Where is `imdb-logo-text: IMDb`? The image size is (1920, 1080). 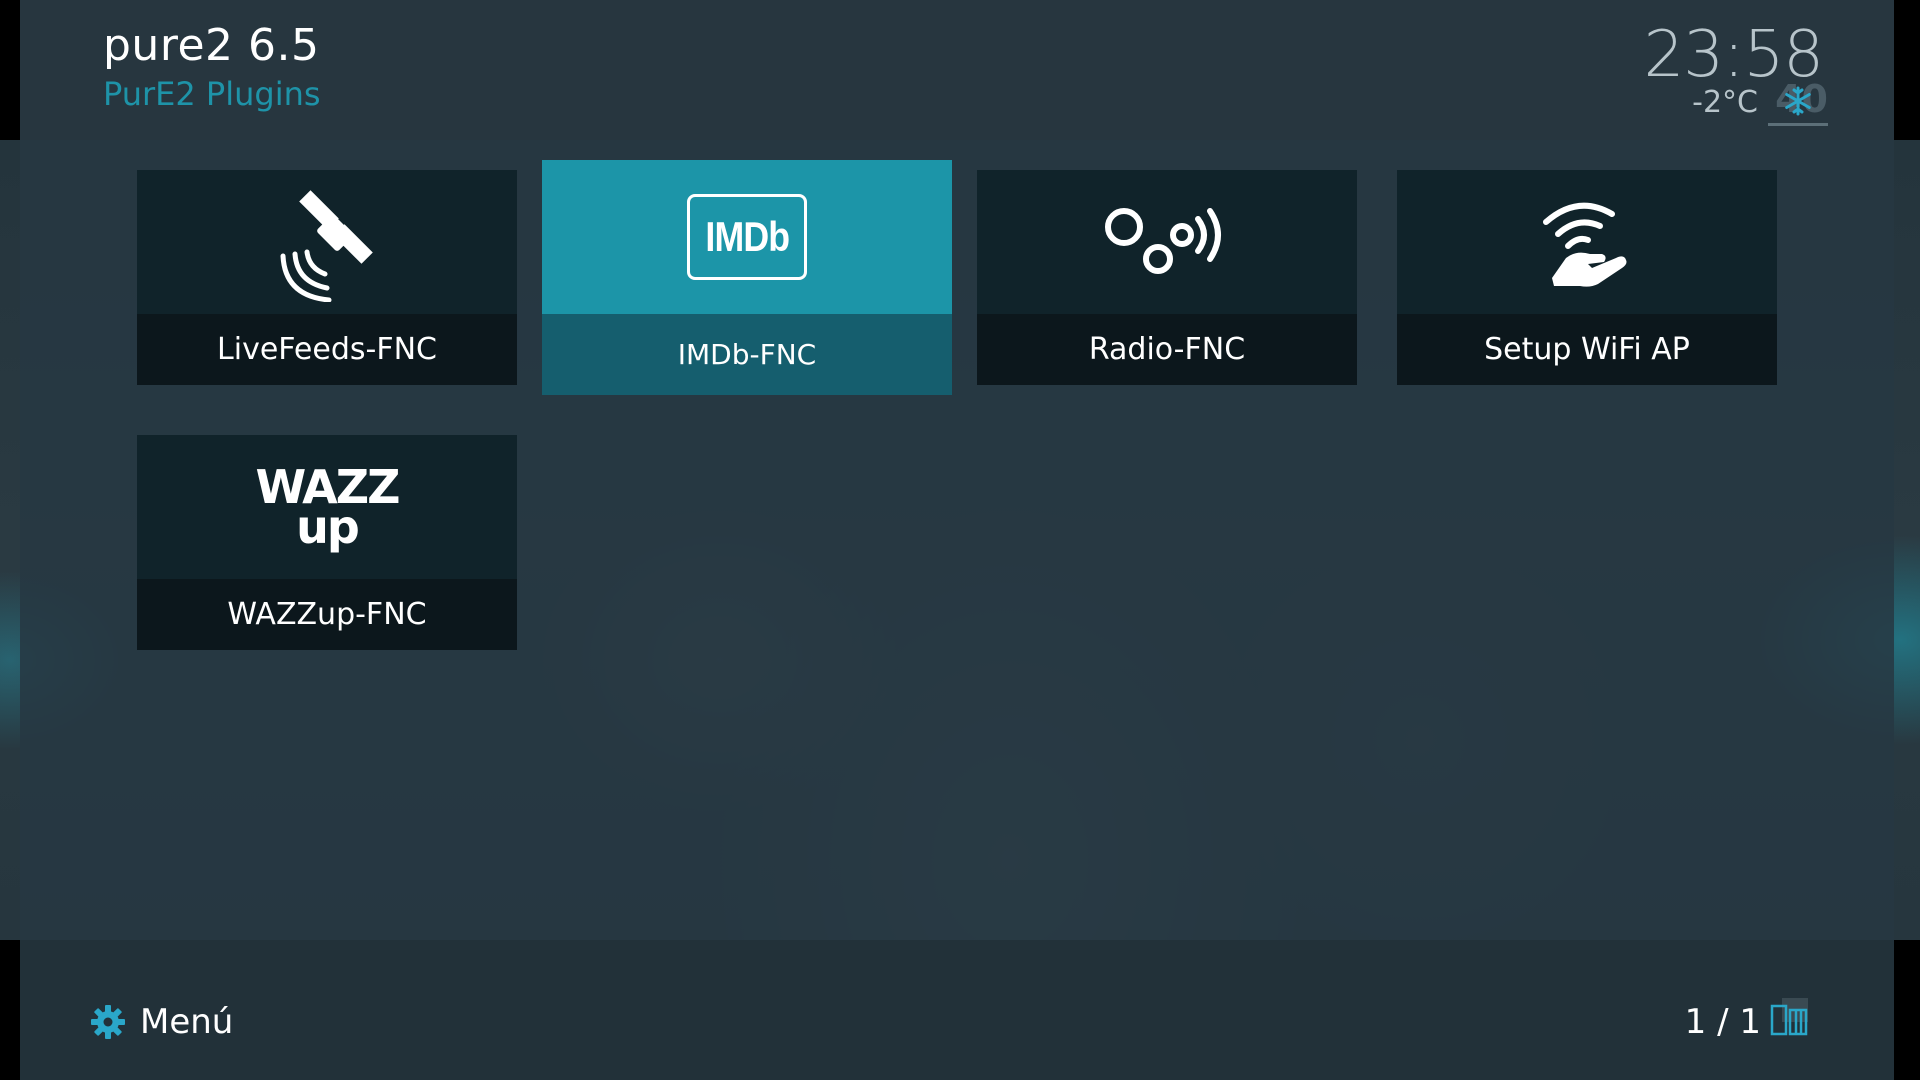 imdb-logo-text: IMDb is located at coordinates (747, 236).